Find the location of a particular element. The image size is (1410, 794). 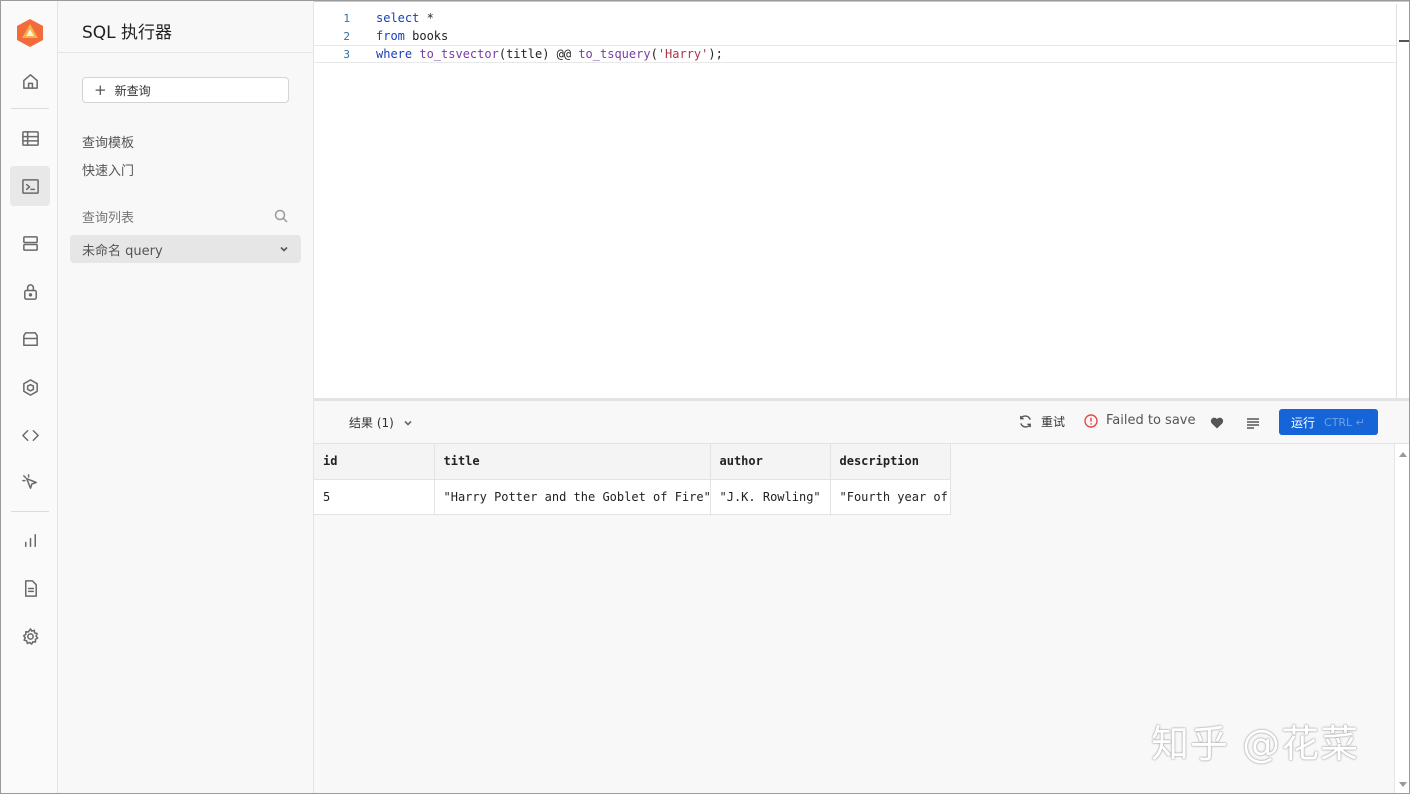

nav-logs is located at coordinates (30, 588).